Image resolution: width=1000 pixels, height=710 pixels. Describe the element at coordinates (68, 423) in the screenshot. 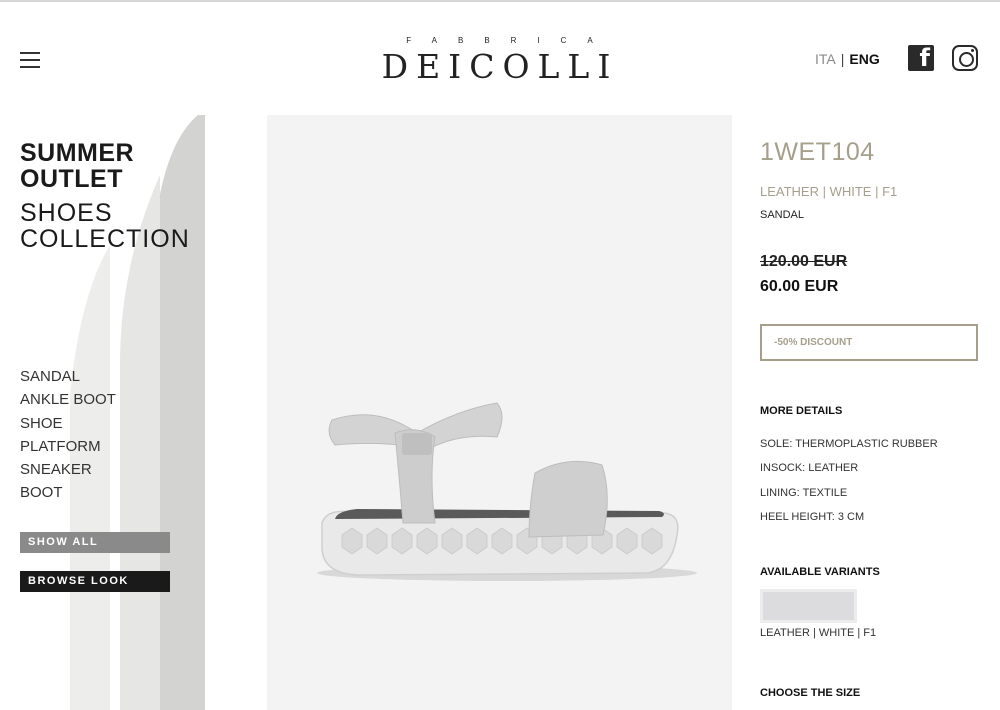

I see `category-shoe: SHOE` at that location.